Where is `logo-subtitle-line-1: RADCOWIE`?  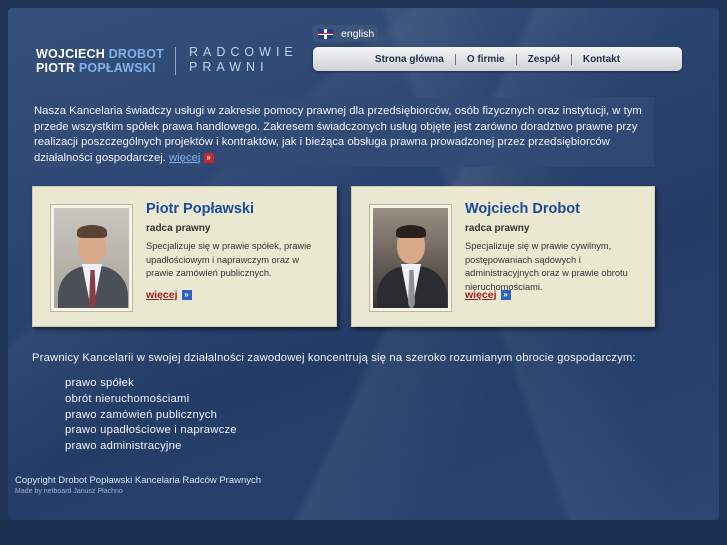 logo-subtitle-line-1: RADCOWIE is located at coordinates (243, 52).